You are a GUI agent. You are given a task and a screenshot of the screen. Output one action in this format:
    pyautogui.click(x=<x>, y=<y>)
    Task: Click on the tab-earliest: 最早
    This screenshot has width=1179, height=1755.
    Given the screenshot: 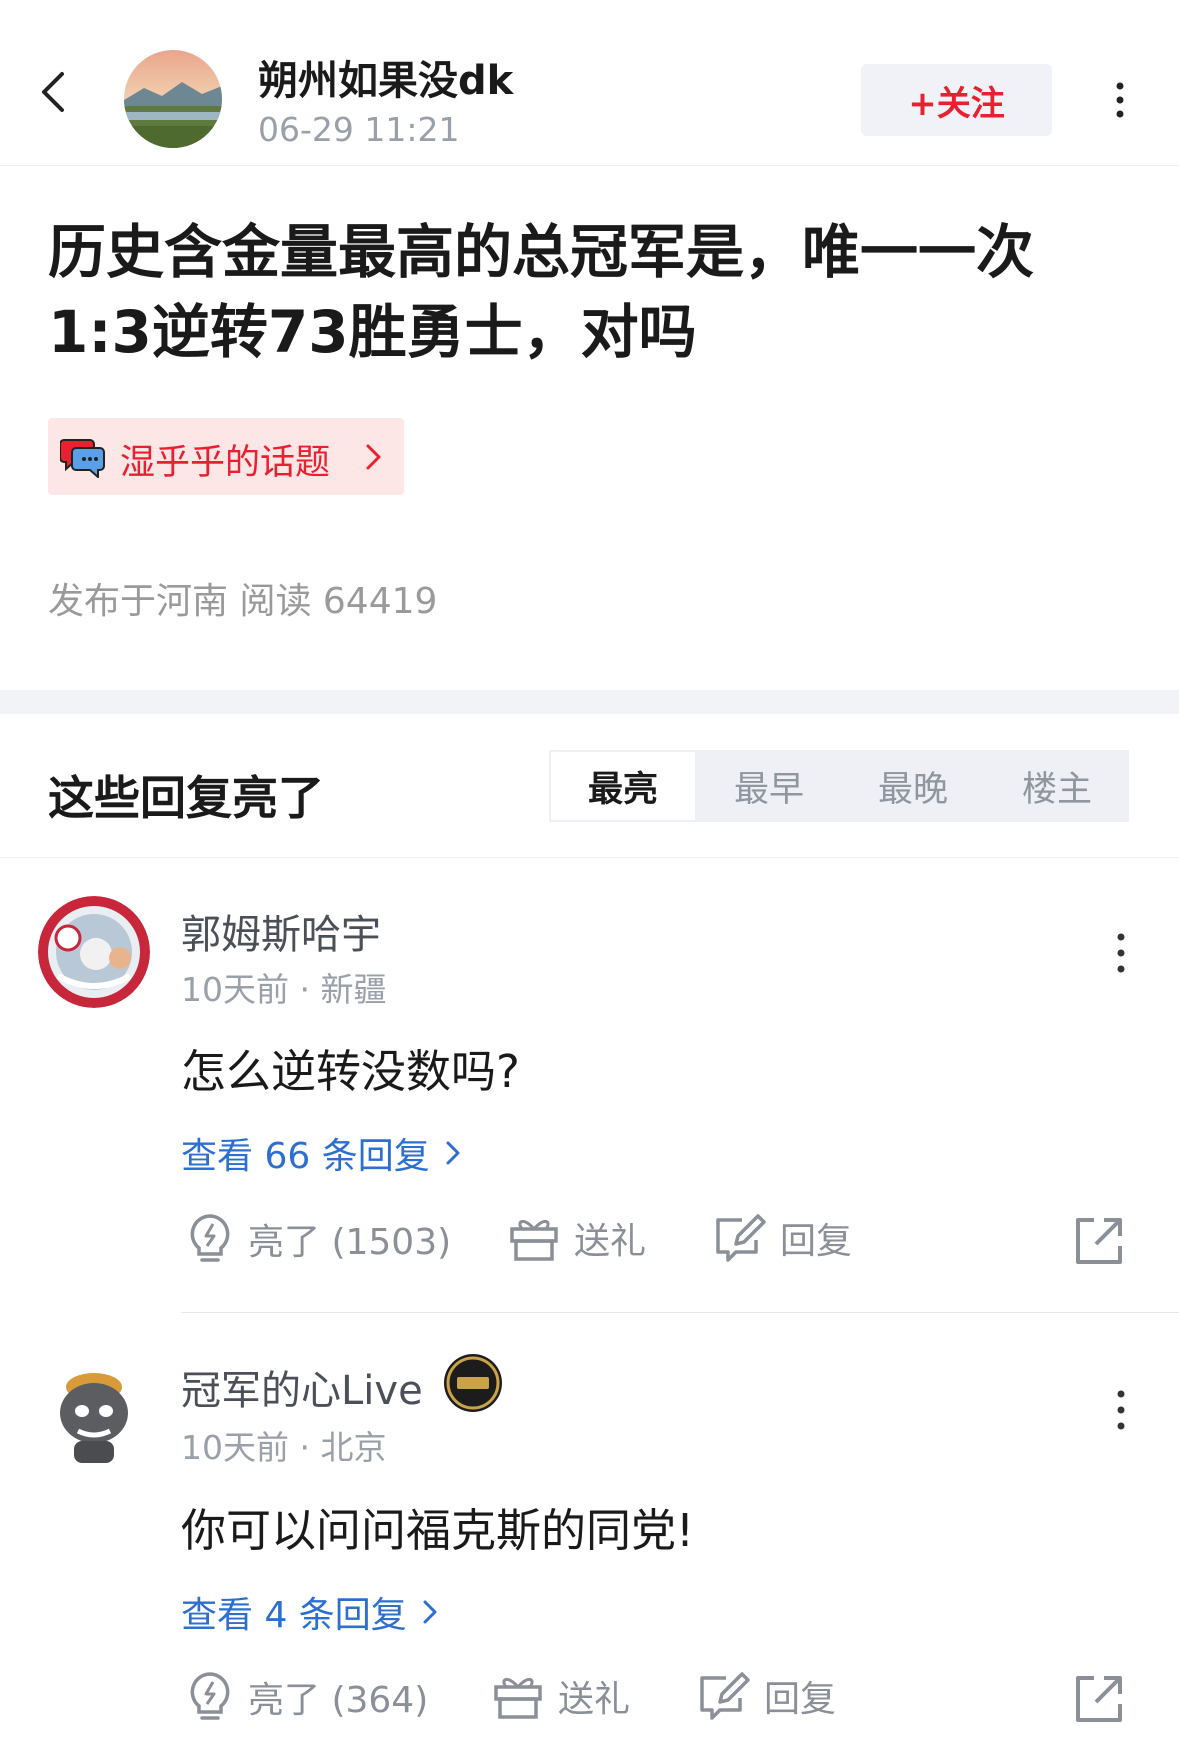 What is the action you would take?
    pyautogui.click(x=769, y=786)
    